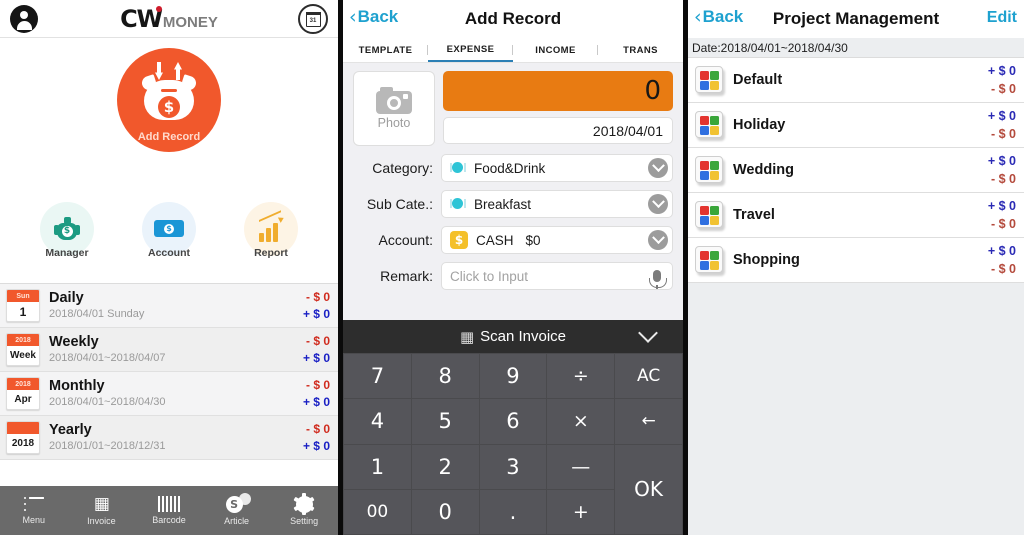 The height and width of the screenshot is (535, 1024). What do you see at coordinates (313, 19) in the screenshot?
I see `calendar-icon: 31` at bounding box center [313, 19].